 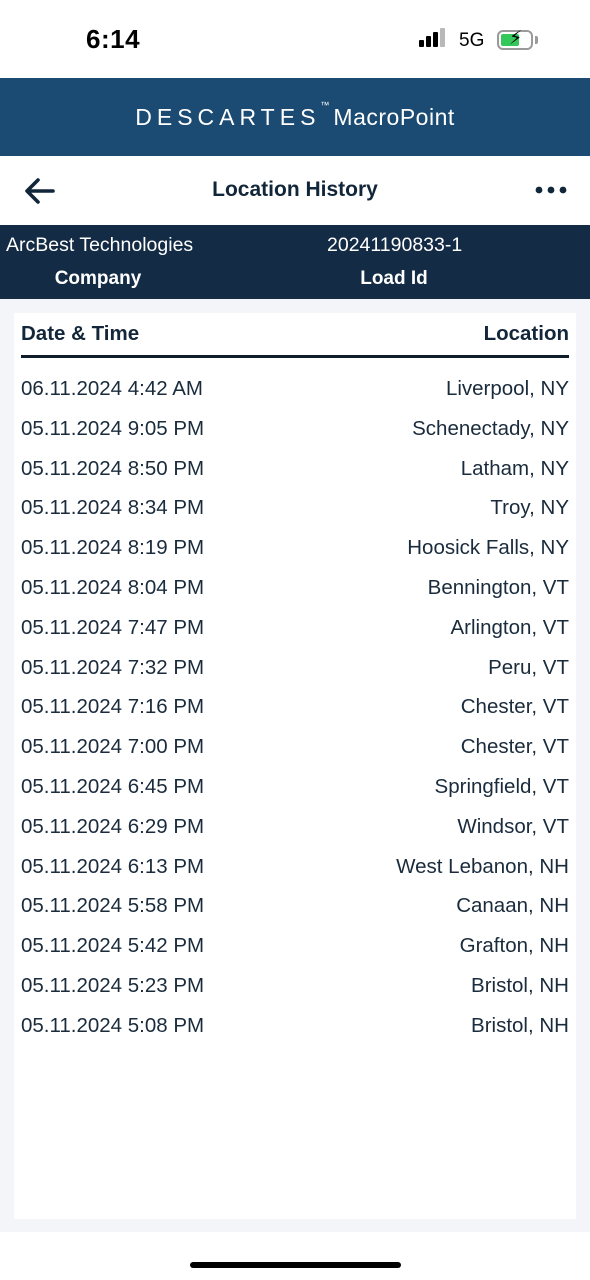 What do you see at coordinates (528, 667) in the screenshot?
I see `row-location: Peru, VT` at bounding box center [528, 667].